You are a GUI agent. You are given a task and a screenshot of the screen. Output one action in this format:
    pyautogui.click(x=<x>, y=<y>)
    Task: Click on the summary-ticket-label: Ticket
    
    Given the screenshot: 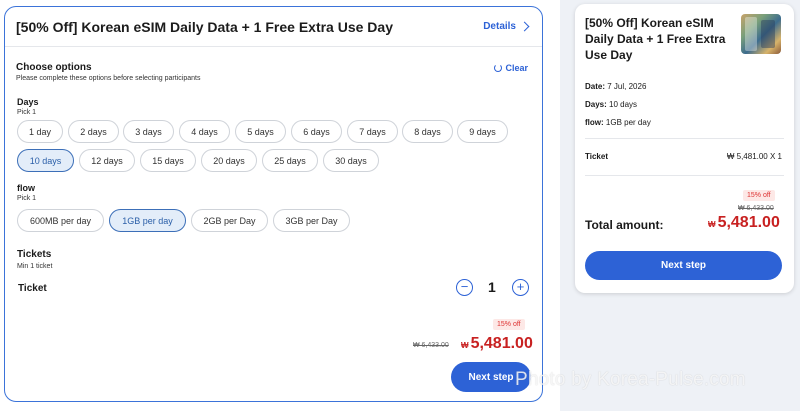 What is the action you would take?
    pyautogui.click(x=596, y=156)
    